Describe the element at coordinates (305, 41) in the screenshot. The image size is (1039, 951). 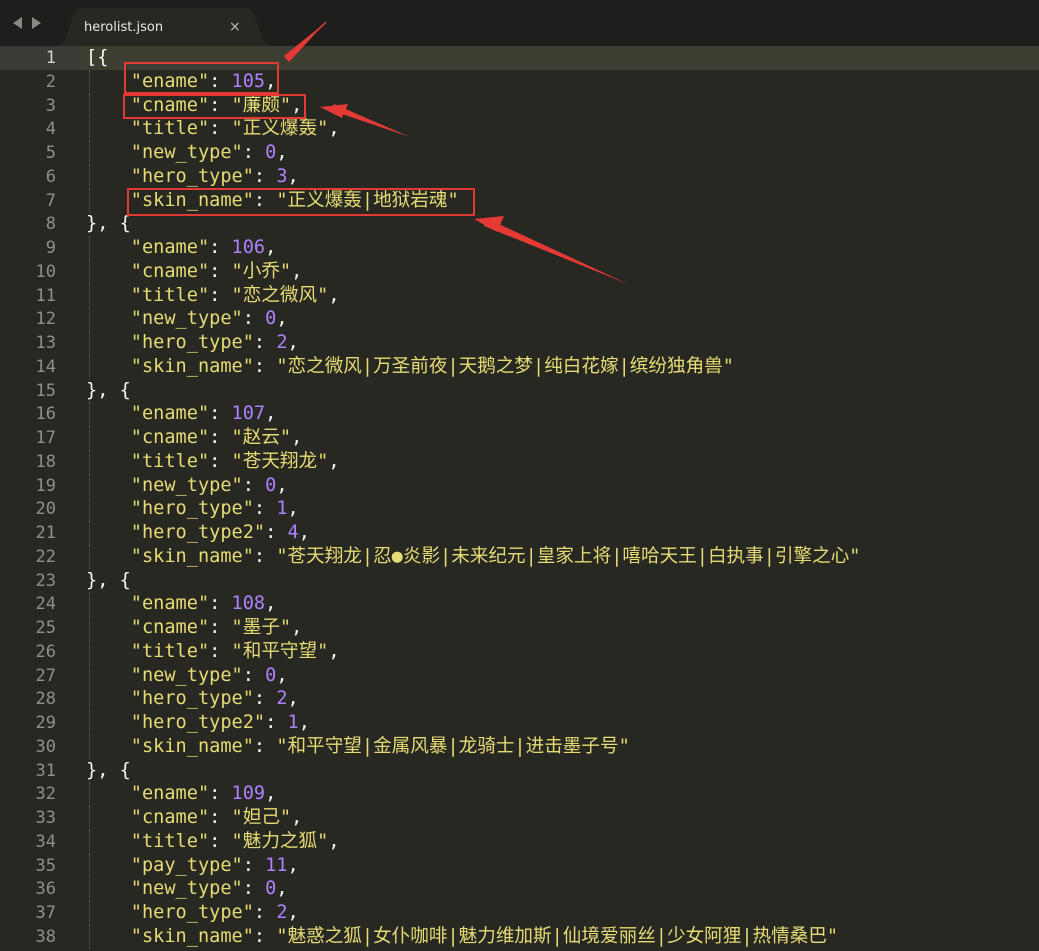
I see `arrow-to-ename` at that location.